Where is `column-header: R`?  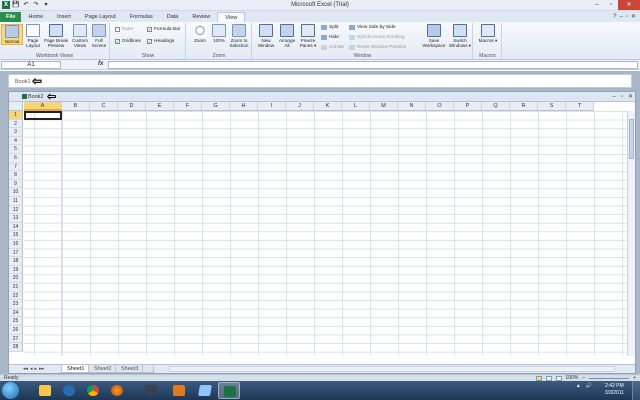 column-header: R is located at coordinates (524, 106).